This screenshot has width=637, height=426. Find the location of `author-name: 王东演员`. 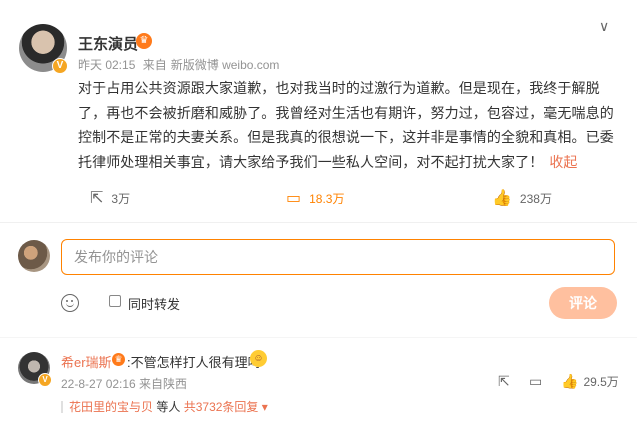

author-name: 王东演员 is located at coordinates (108, 43).